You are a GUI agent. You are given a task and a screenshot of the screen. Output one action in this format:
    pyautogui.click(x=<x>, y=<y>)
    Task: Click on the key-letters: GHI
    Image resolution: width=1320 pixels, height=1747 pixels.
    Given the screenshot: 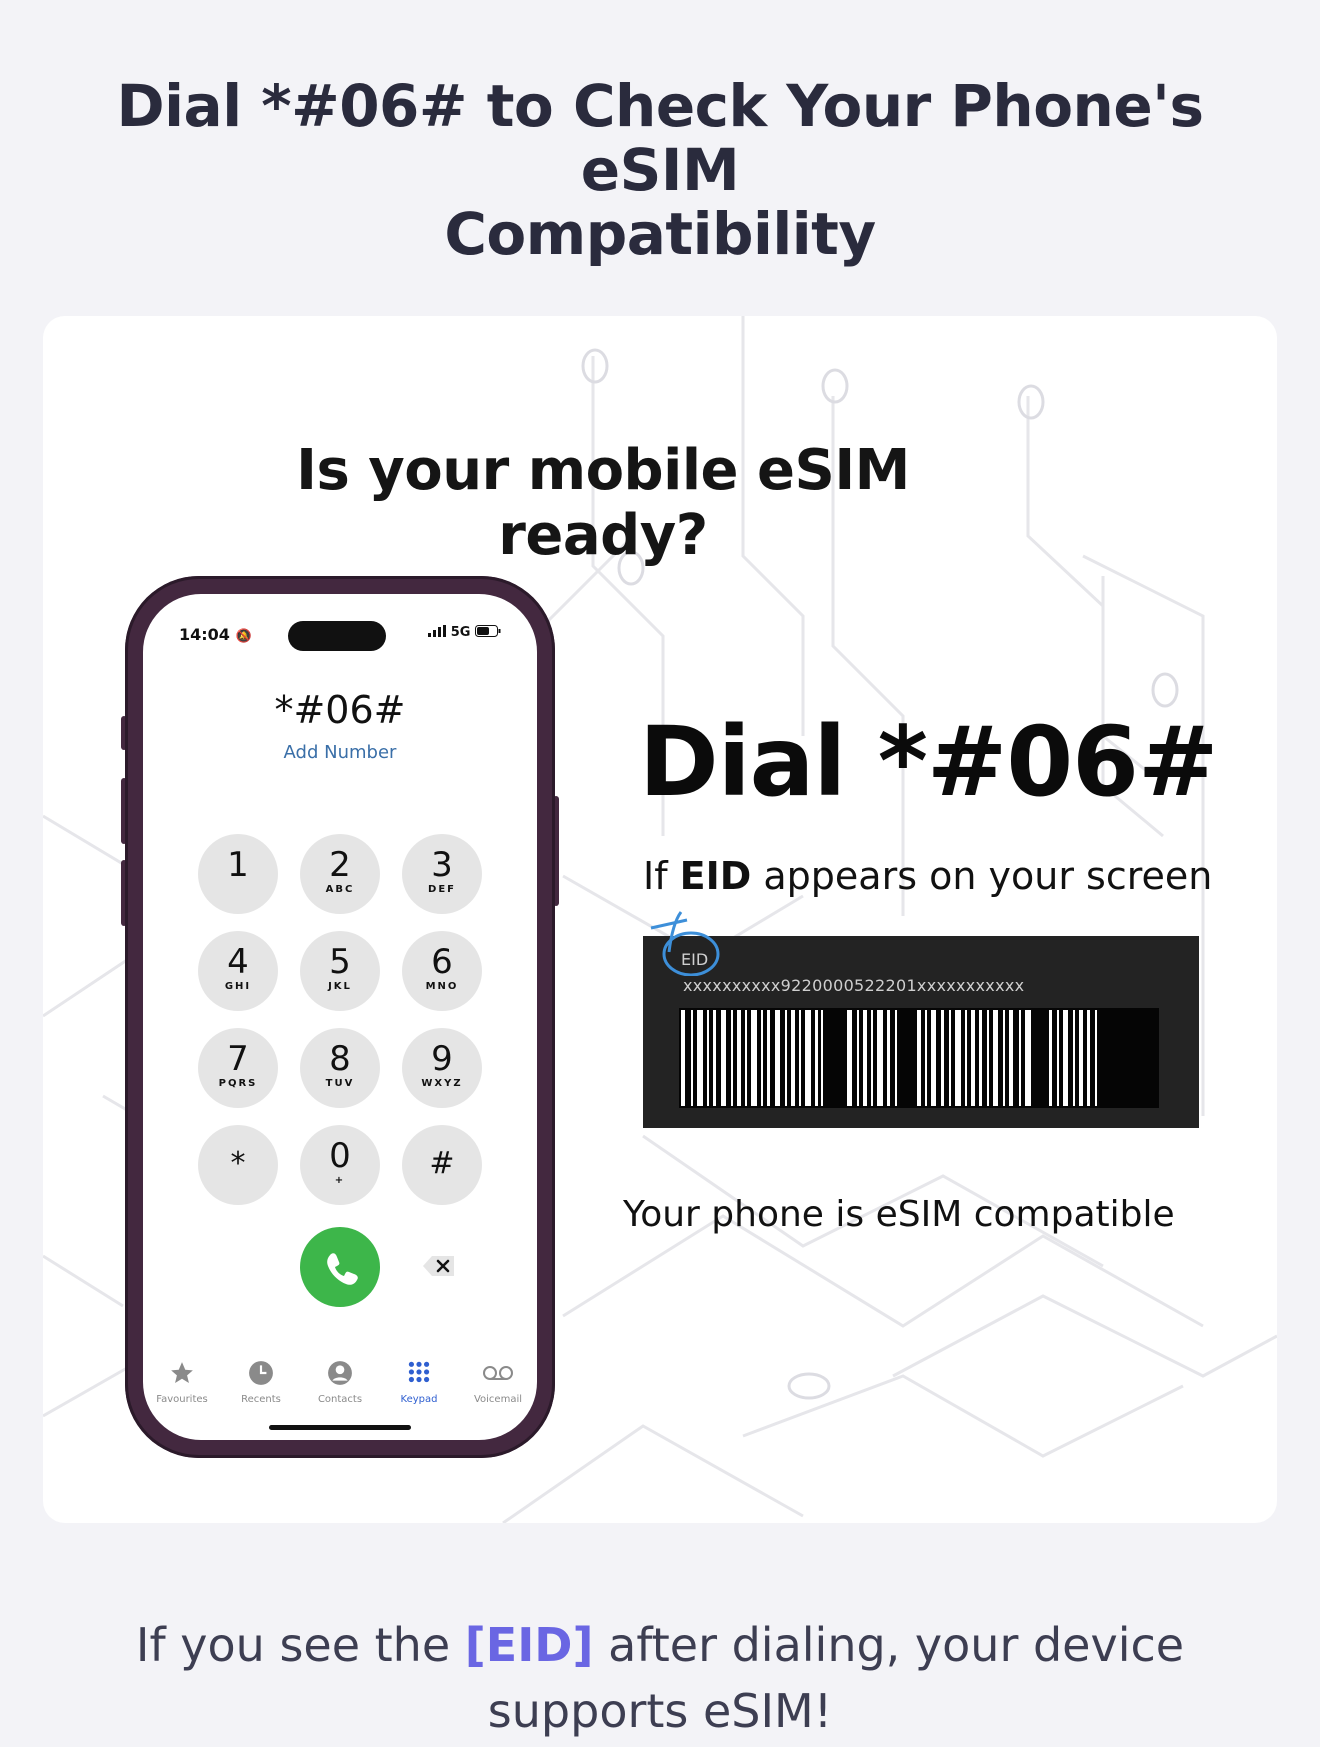 What is the action you would take?
    pyautogui.click(x=238, y=986)
    